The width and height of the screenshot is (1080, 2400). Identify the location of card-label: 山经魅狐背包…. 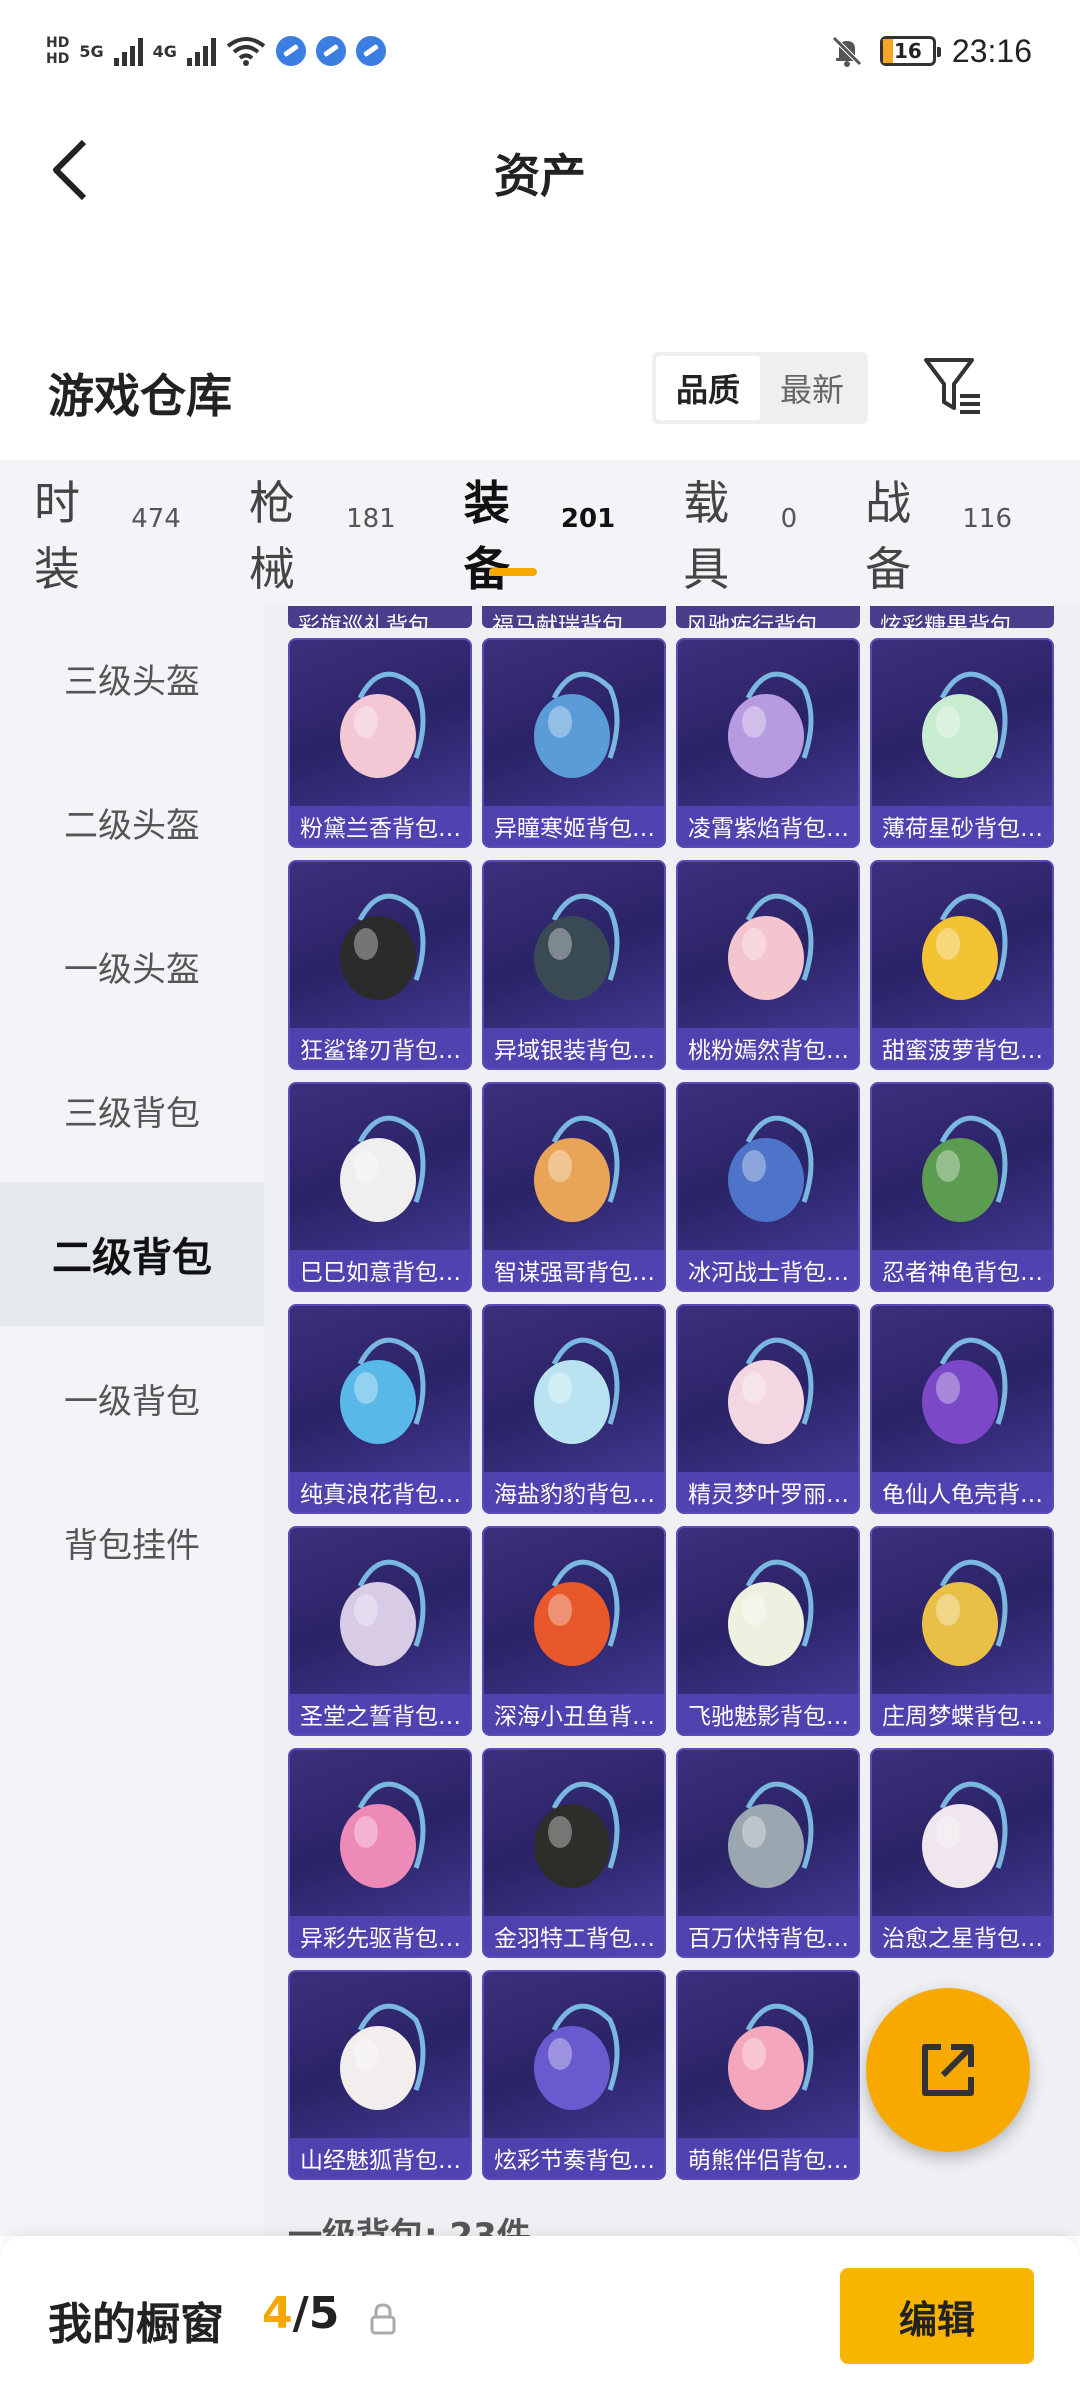
(380, 2158).